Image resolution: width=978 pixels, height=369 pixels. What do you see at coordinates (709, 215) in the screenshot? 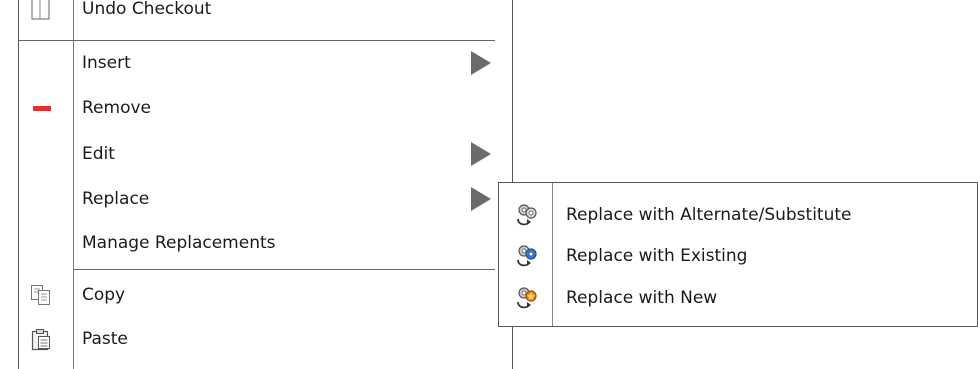
I see `submenu-item-label: Replace with Alternate/Substitute` at bounding box center [709, 215].